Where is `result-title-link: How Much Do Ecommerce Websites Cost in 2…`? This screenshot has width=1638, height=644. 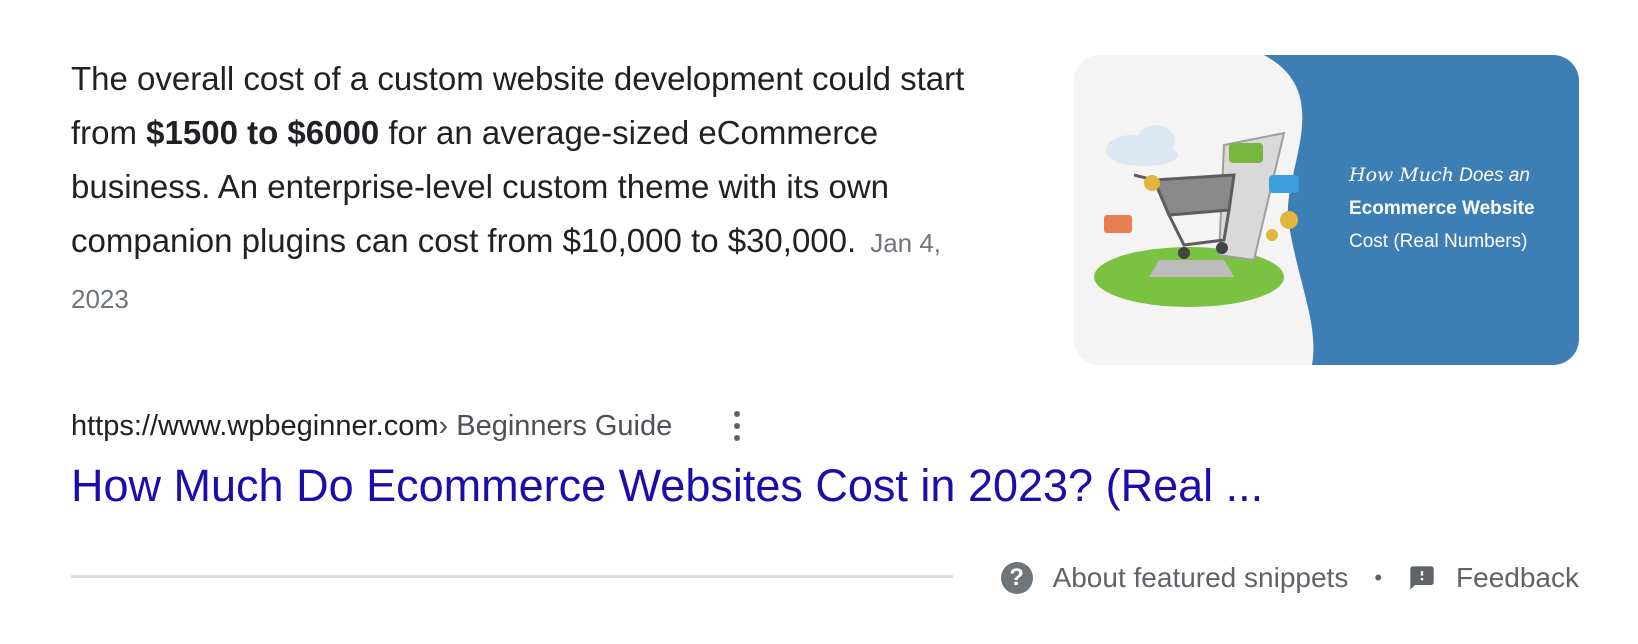 result-title-link: How Much Do Ecommerce Websites Cost in 2… is located at coordinates (667, 486).